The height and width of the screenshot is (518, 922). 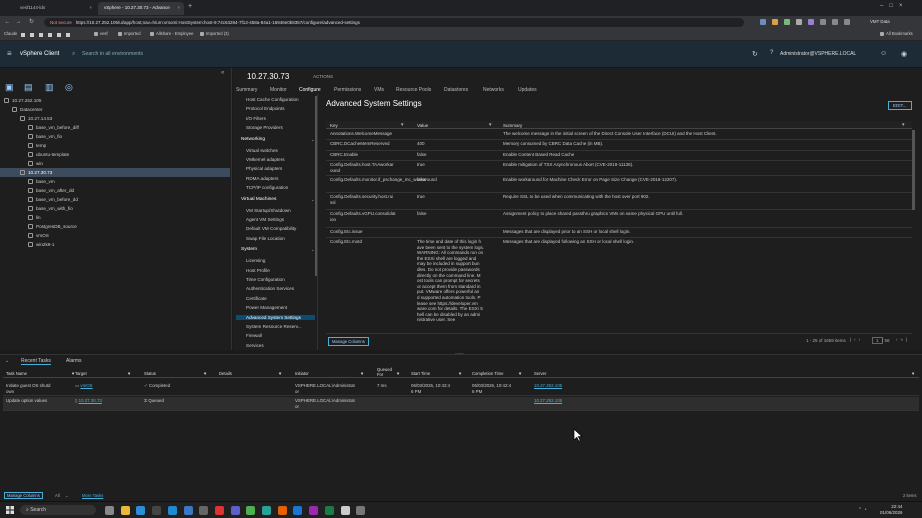 I want to click on taskbar-clock: 22:44 01/06/2026, so click(x=891, y=509).